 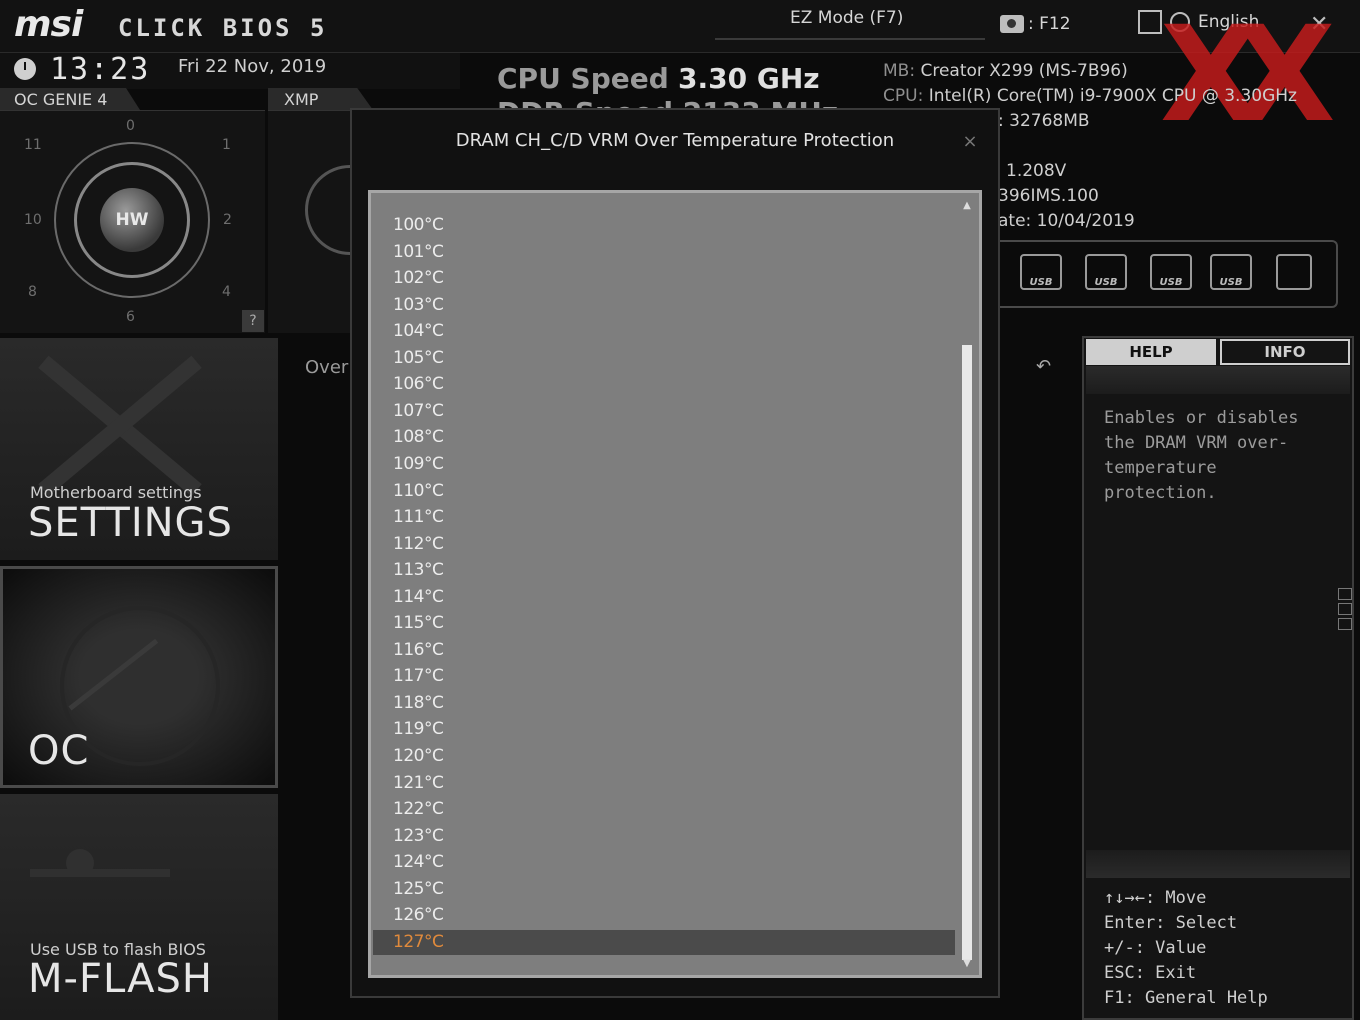 I want to click on cpu-speed-label: CPU Speed, so click(x=583, y=78).